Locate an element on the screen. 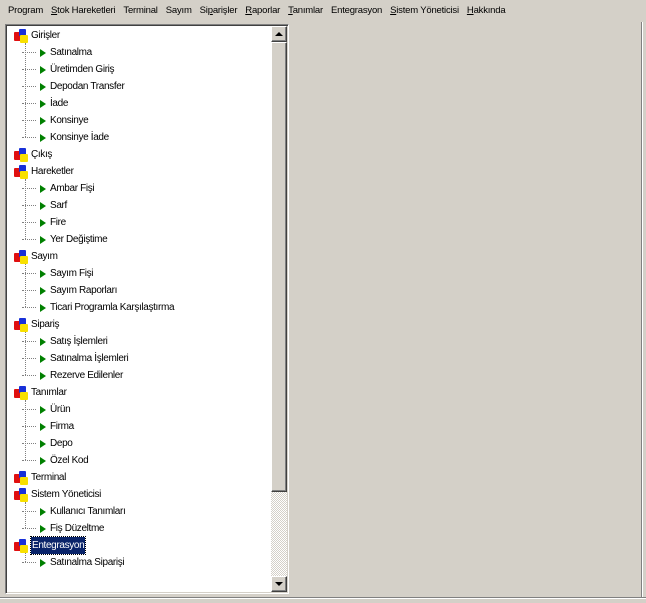 This screenshot has height=603, width=646. tree-node-category: Sistem Yöneticisi is located at coordinates (139, 494).